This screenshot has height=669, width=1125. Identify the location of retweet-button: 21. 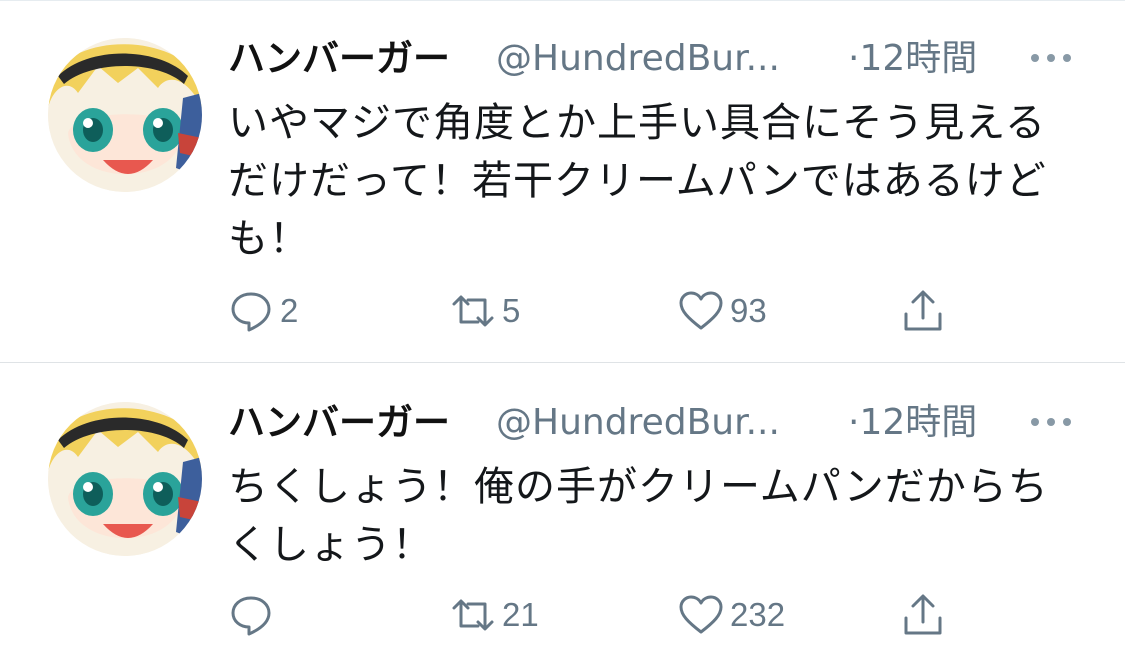
(494, 615).